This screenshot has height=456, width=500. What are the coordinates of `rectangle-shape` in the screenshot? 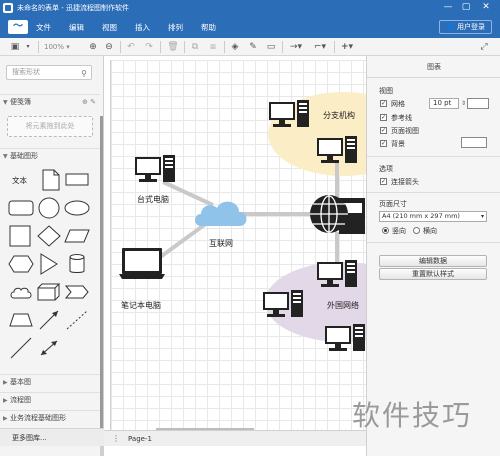 It's located at (77, 180).